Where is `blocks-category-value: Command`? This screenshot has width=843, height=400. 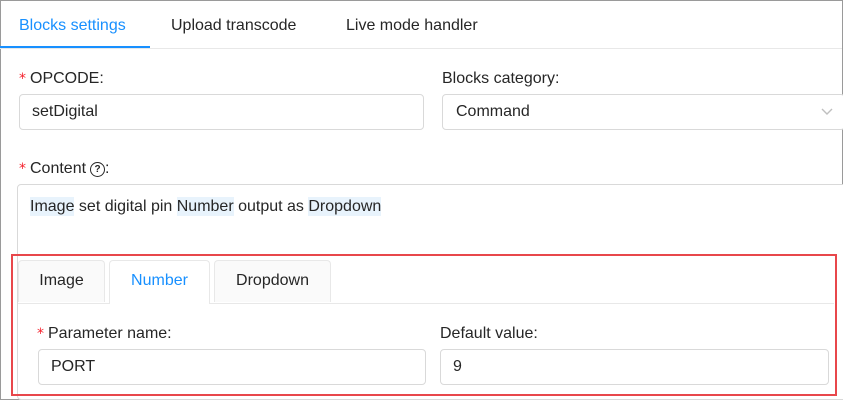
blocks-category-value: Command is located at coordinates (493, 111).